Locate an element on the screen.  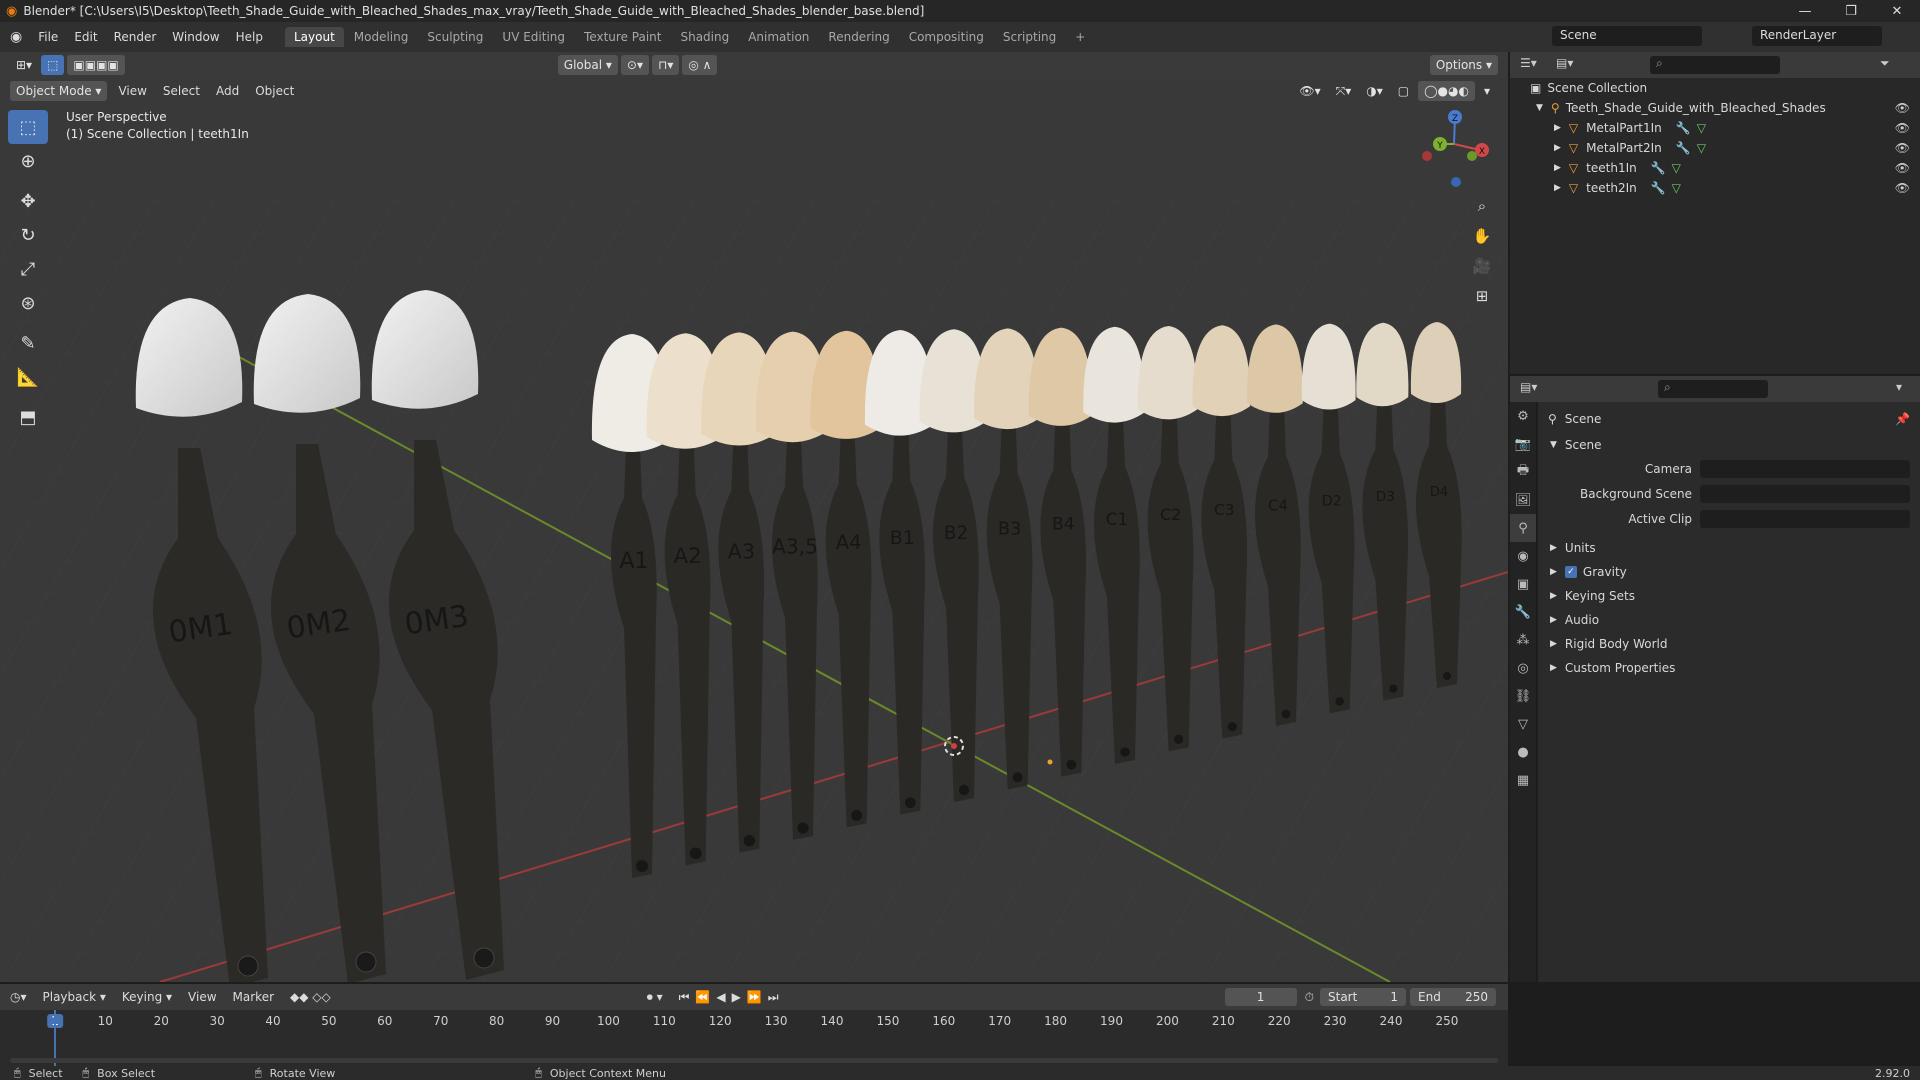
select-mode-icons: ▣▣▣▣ is located at coordinates (96, 65).